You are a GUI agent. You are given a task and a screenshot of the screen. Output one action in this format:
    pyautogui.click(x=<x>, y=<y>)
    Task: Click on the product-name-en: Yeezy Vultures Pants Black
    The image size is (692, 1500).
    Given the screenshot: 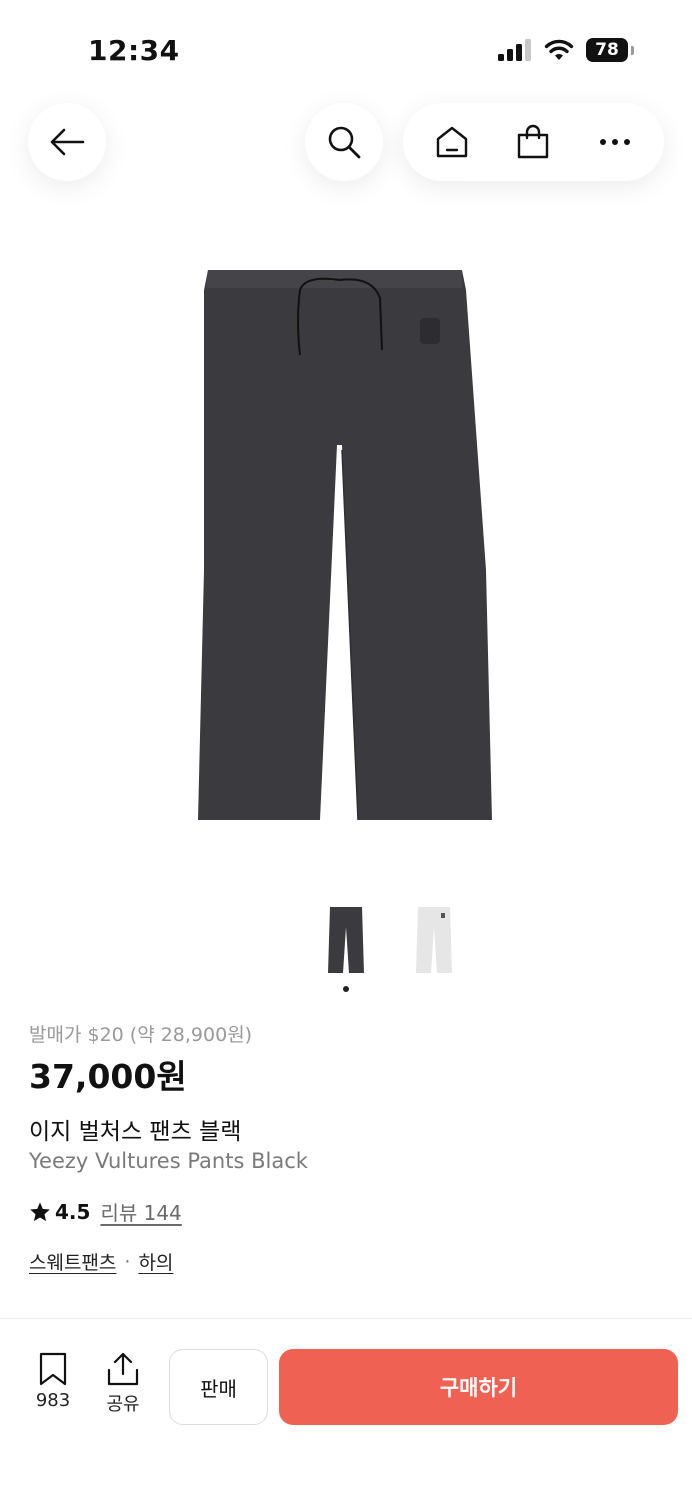 What is the action you would take?
    pyautogui.click(x=168, y=1161)
    